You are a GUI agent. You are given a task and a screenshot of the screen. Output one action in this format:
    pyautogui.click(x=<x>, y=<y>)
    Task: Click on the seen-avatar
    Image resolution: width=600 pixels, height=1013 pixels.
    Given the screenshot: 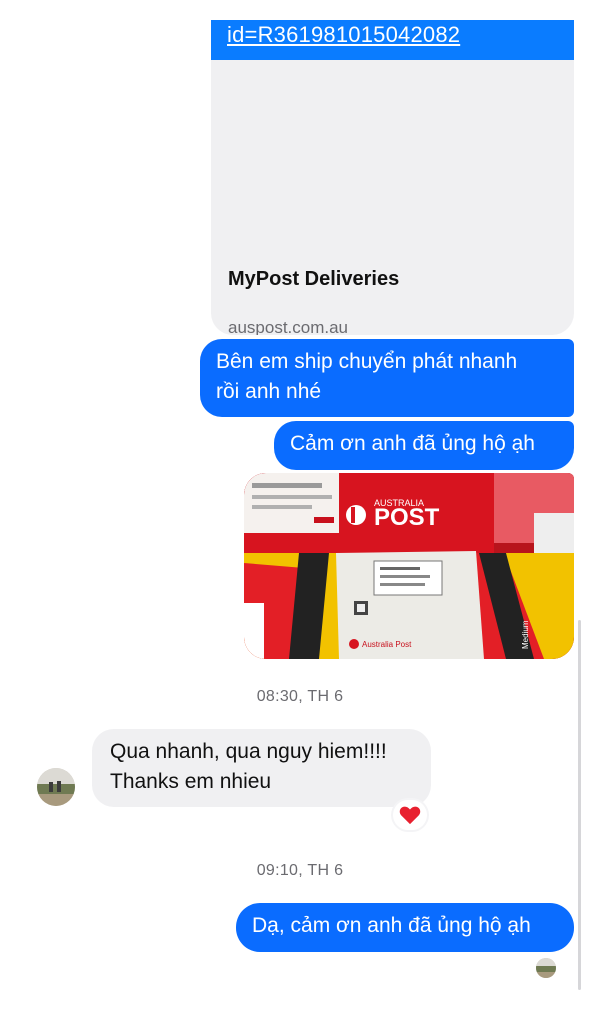 What is the action you would take?
    pyautogui.click(x=546, y=968)
    